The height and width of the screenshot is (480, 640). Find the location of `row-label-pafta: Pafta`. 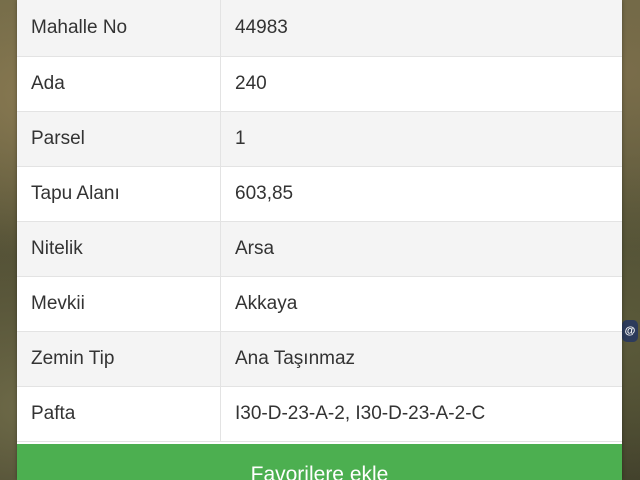

row-label-pafta: Pafta is located at coordinates (119, 414).